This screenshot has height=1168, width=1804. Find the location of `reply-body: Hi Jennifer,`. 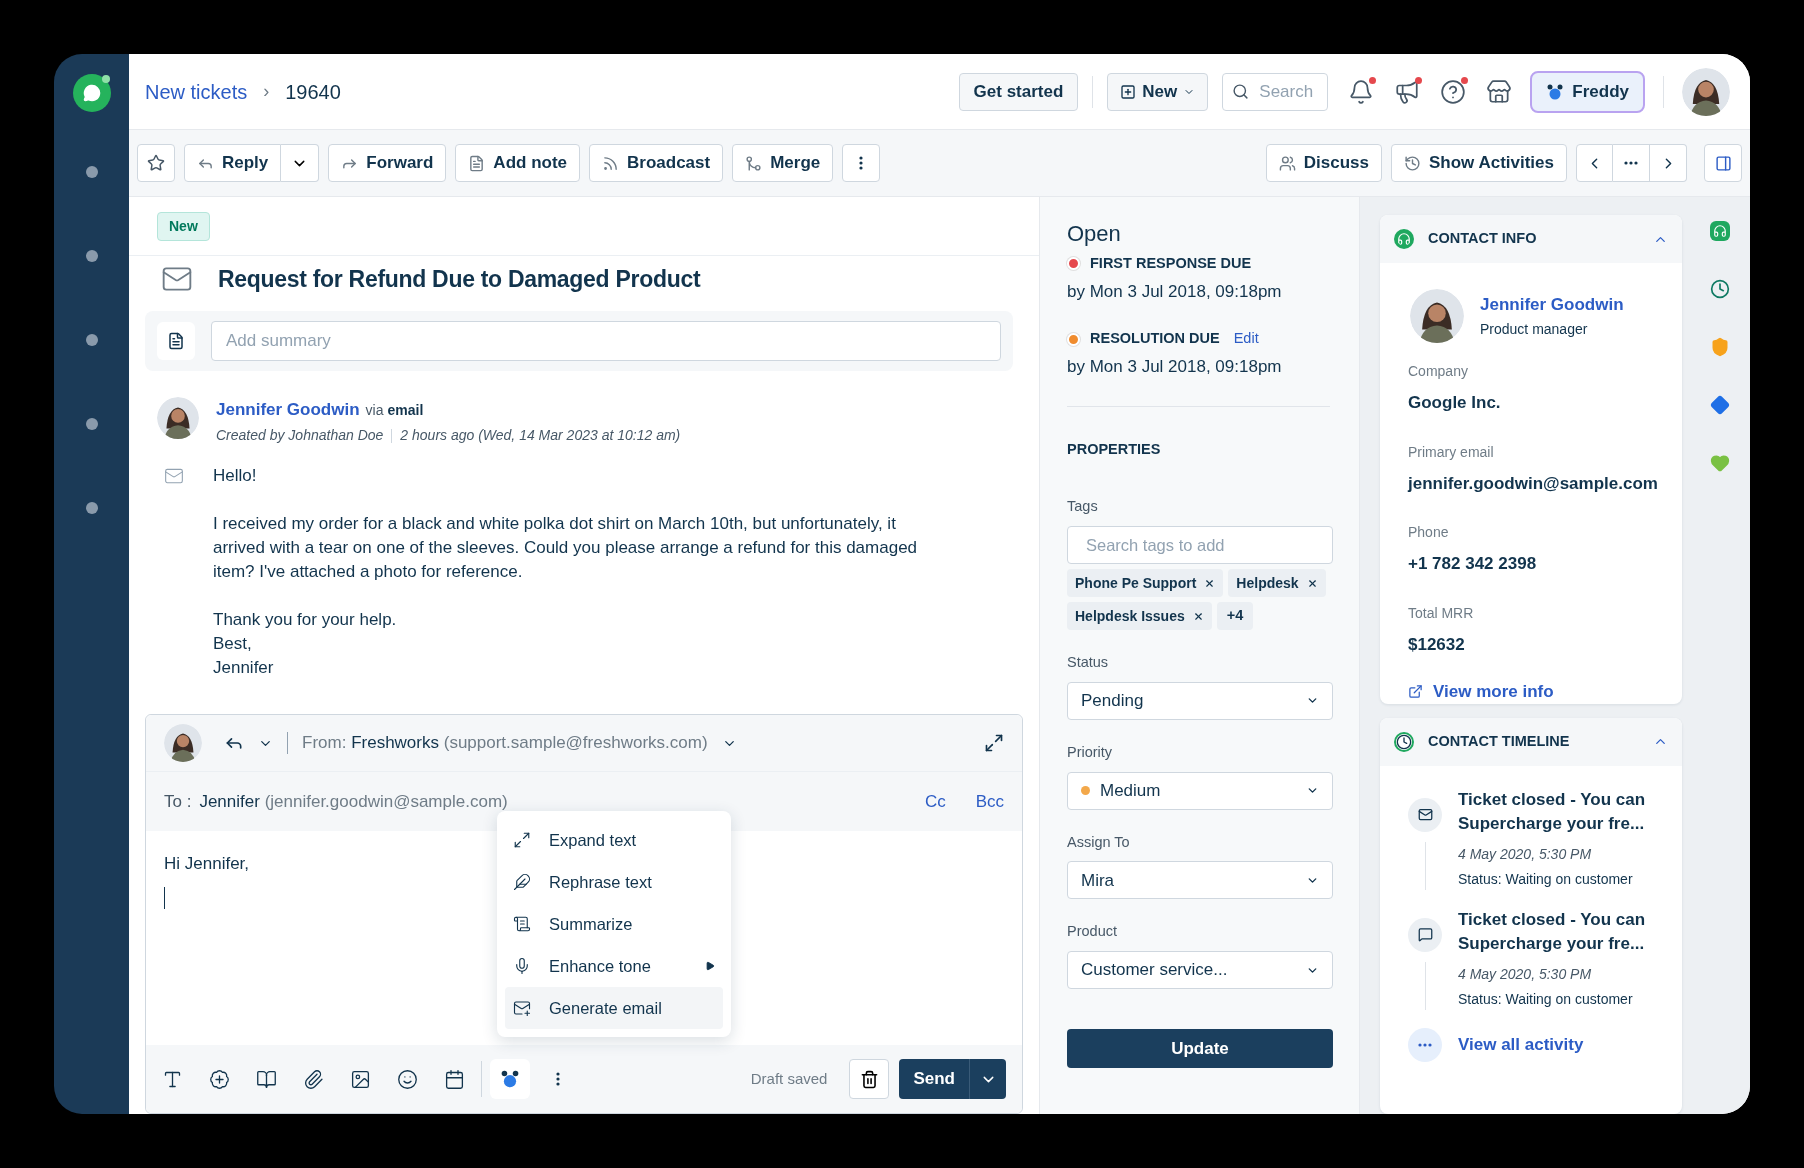

reply-body: Hi Jennifer, is located at coordinates (207, 864).